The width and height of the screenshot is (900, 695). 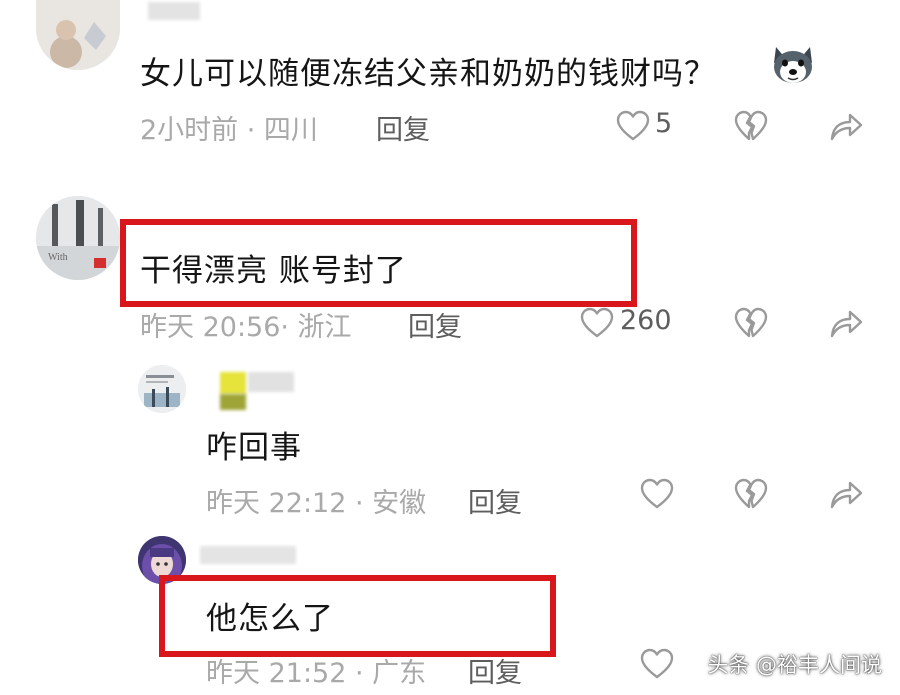 I want to click on avatar-image: With, so click(x=78, y=238).